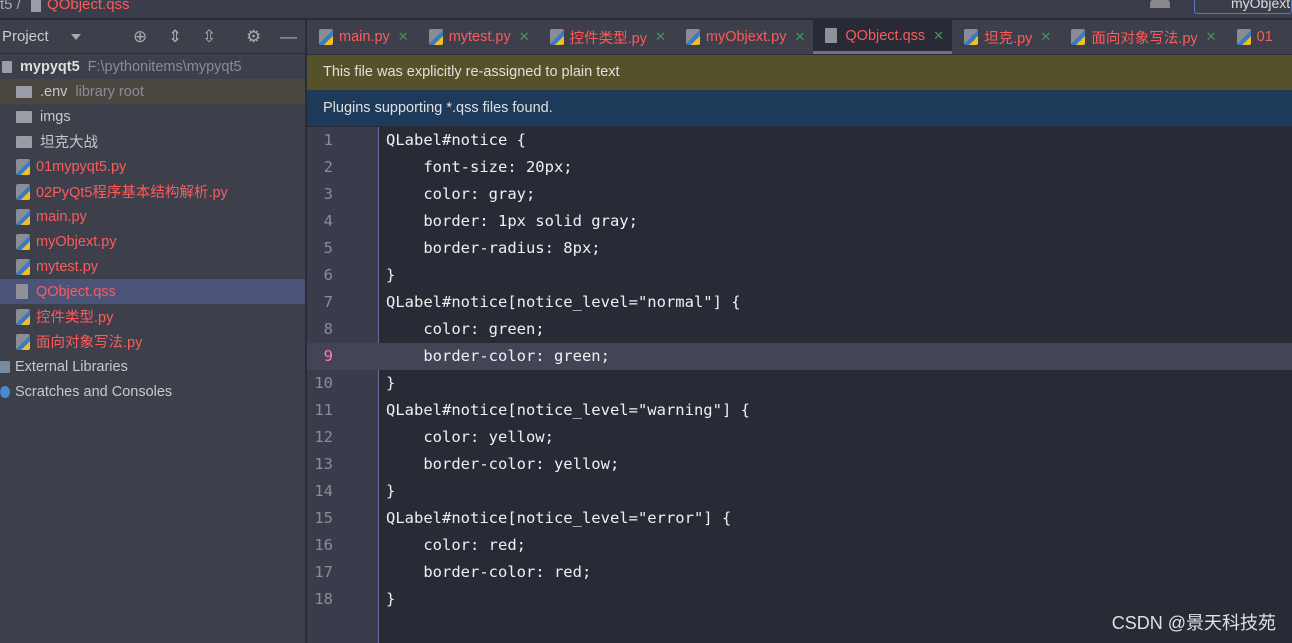 Image resolution: width=1292 pixels, height=643 pixels. I want to click on line-number: 2, so click(328, 167).